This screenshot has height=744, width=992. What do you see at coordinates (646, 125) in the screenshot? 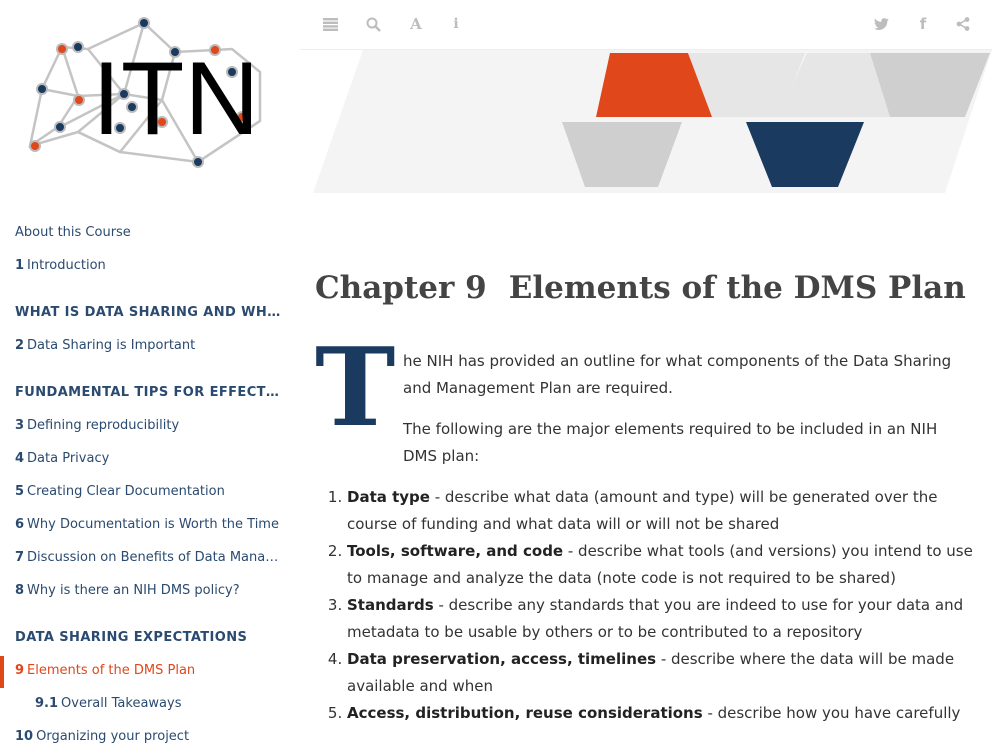
I see `chapter-banner` at bounding box center [646, 125].